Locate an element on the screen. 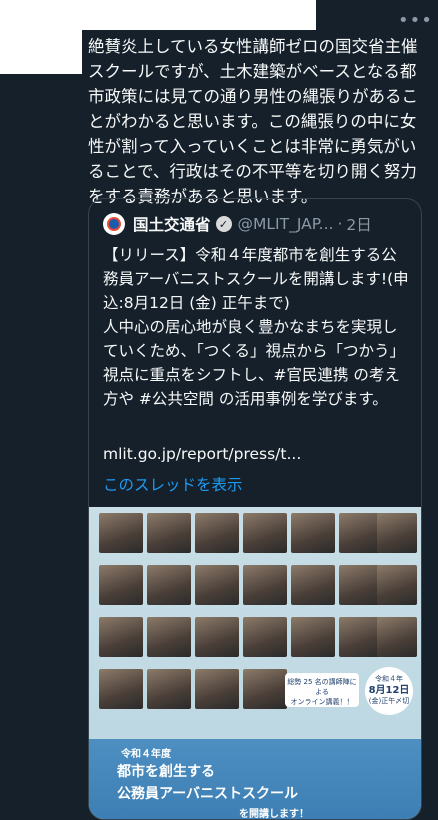 The image size is (438, 820). verified-badge-icon: ✓ is located at coordinates (223, 224).